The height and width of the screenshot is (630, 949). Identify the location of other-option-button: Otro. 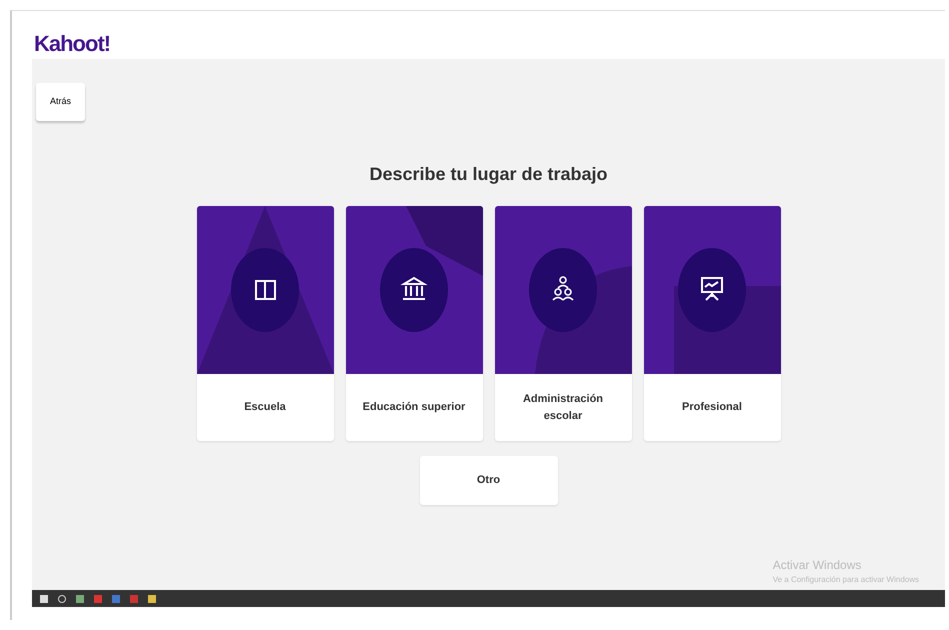
(489, 480).